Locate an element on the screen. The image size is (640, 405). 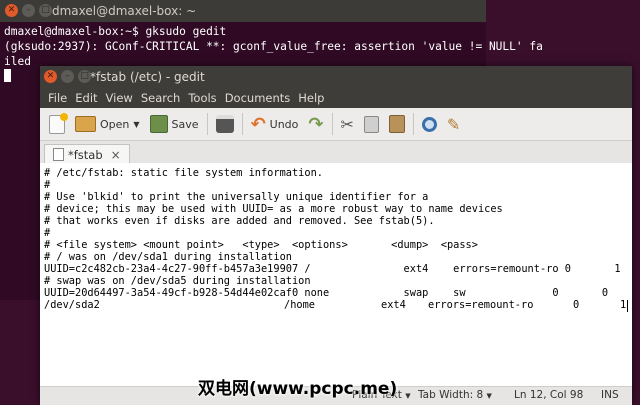
editor-field-pass: 1 is located at coordinates (623, 305).